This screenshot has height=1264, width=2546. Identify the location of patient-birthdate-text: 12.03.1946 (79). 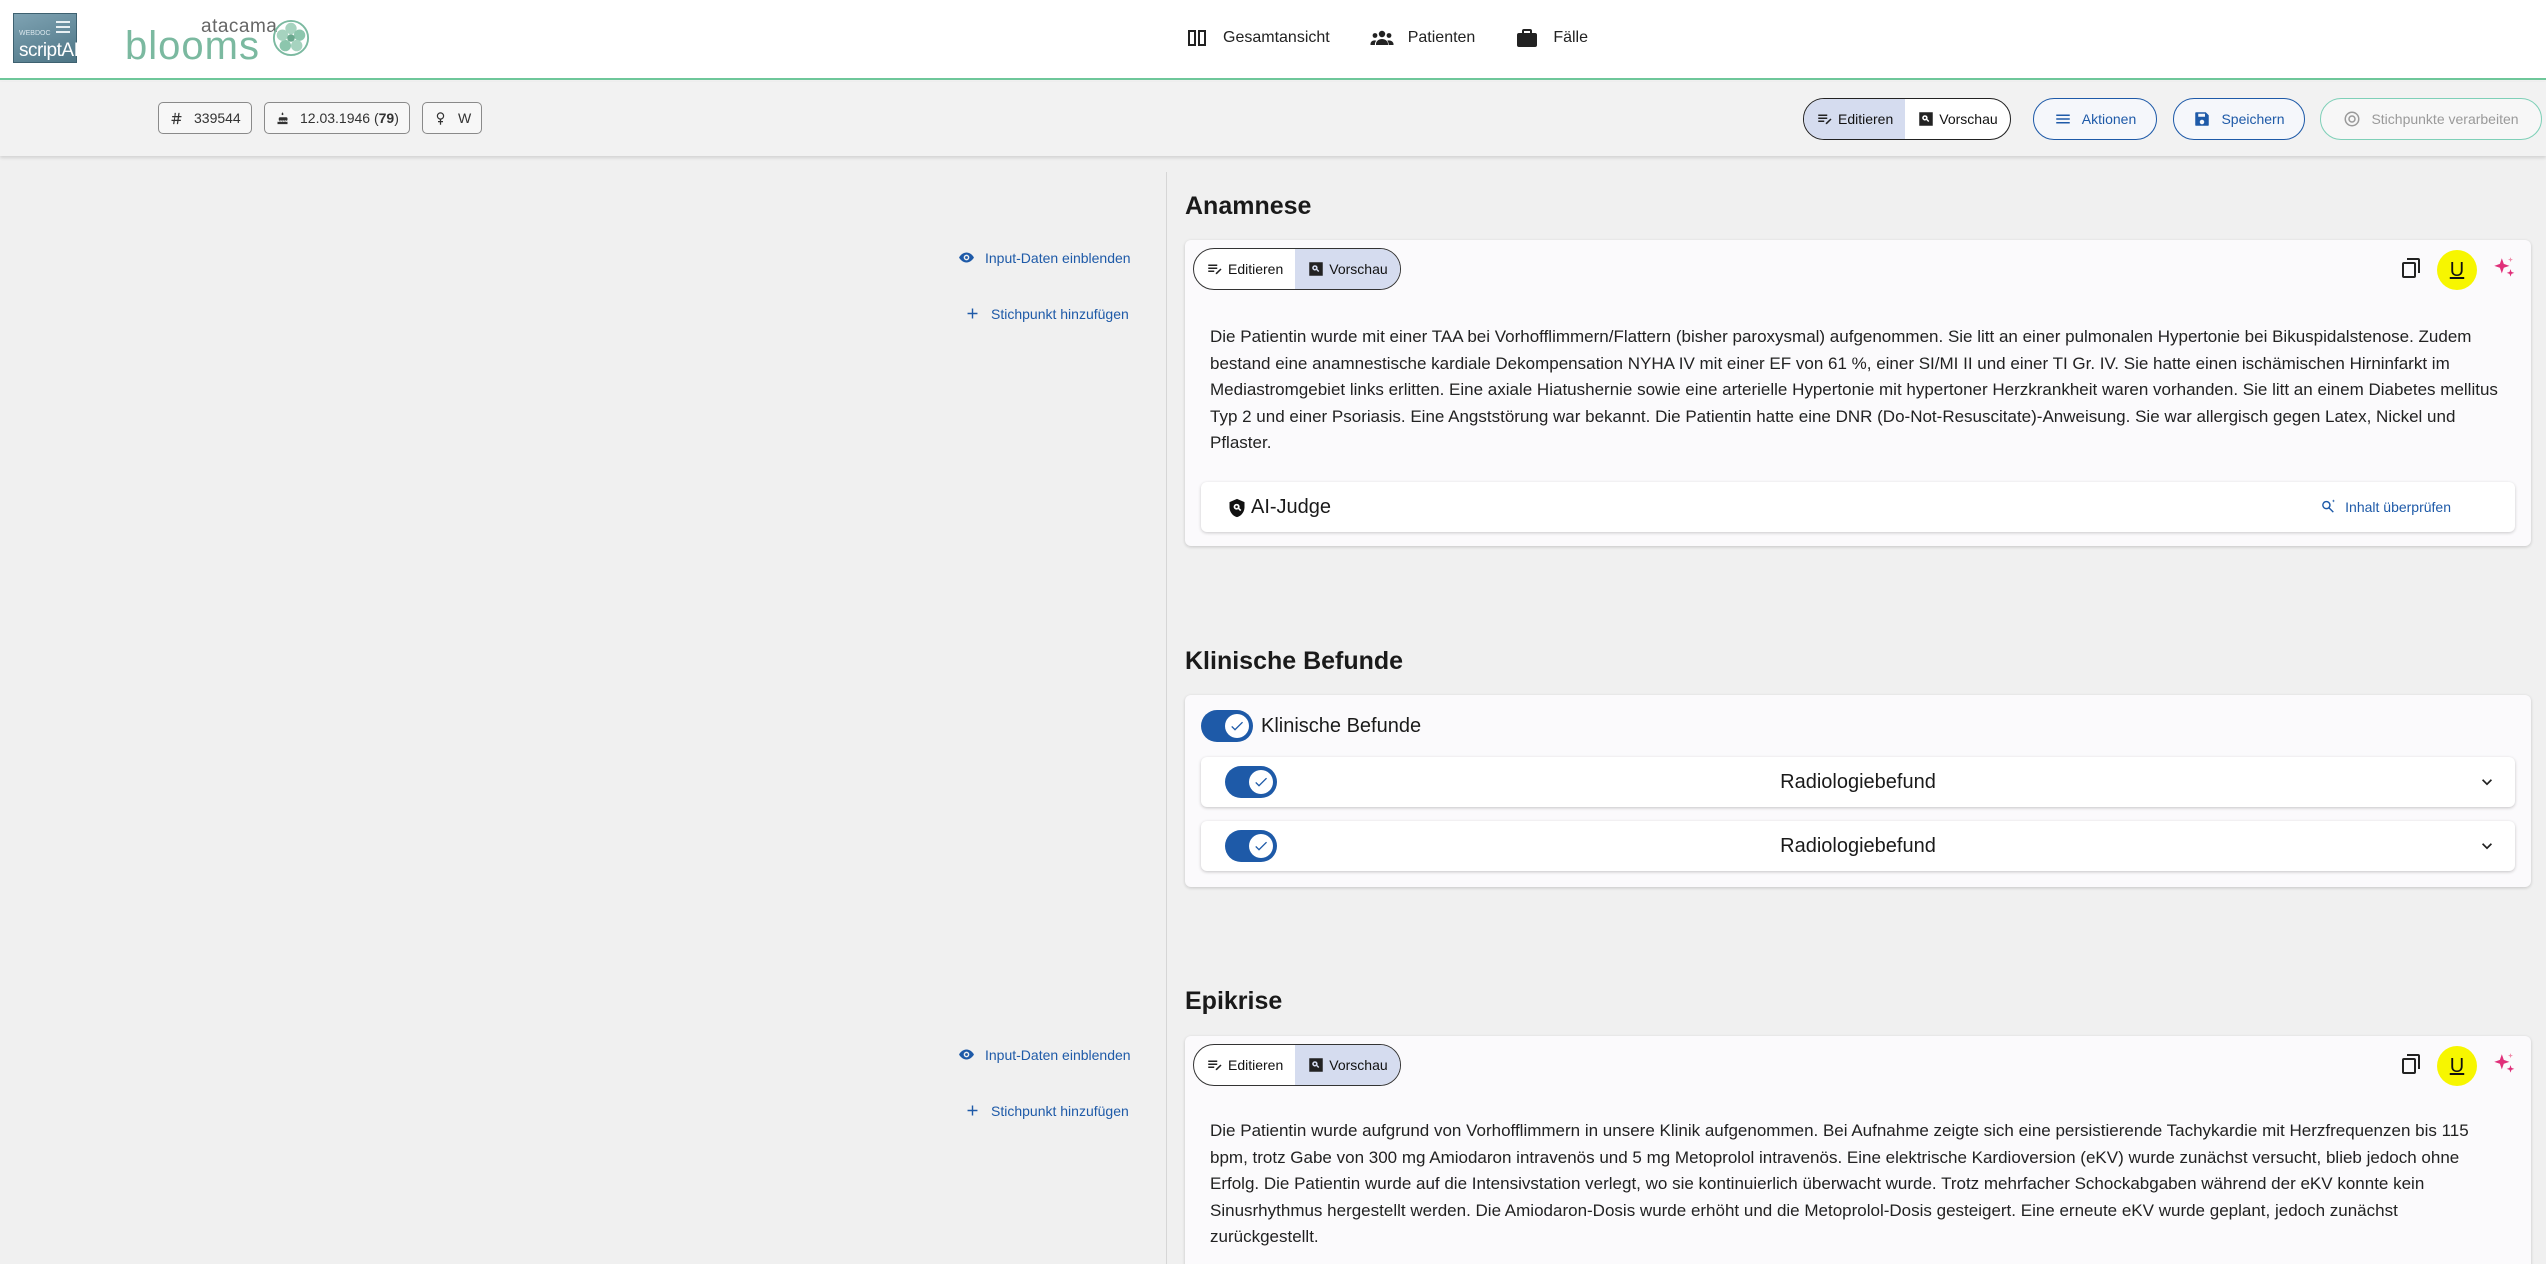
(349, 118).